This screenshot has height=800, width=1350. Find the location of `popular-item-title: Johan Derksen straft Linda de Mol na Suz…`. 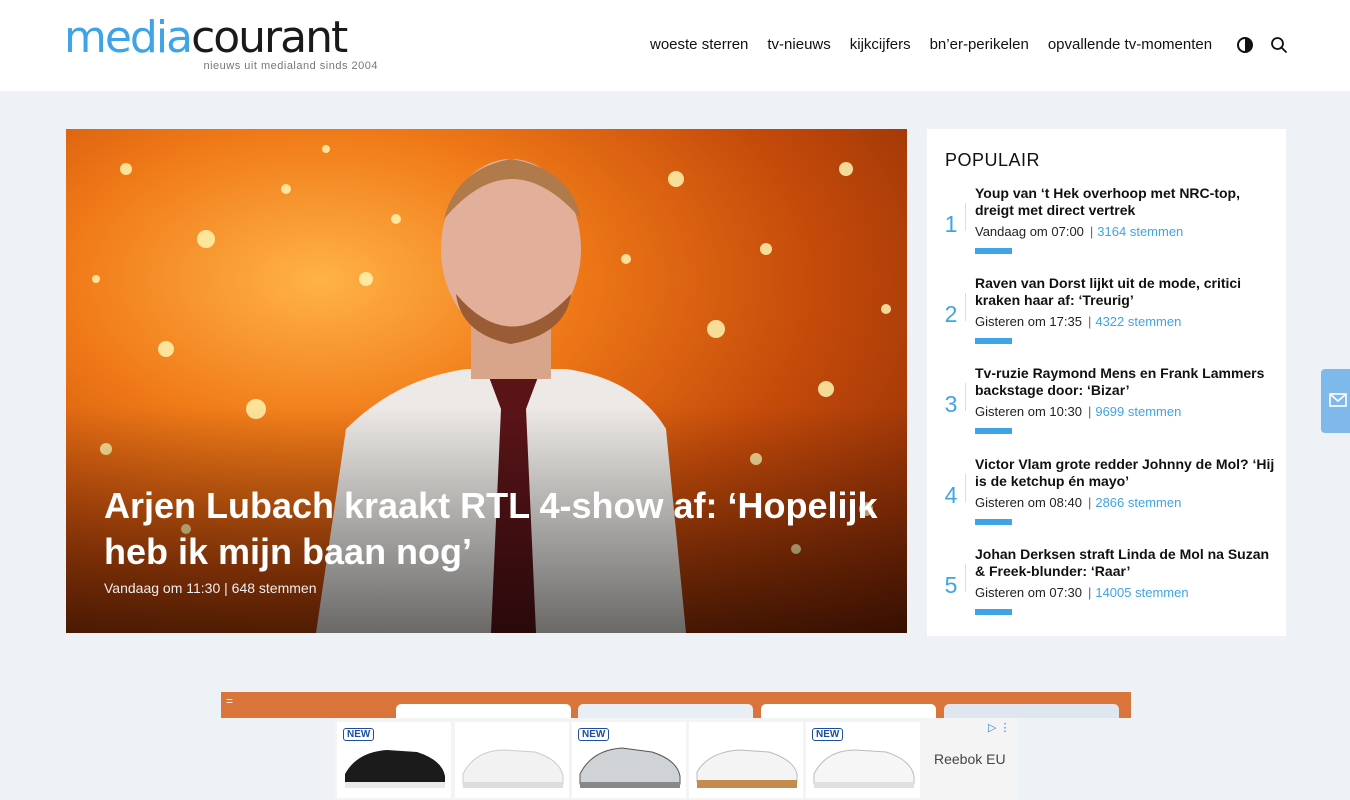

popular-item-title: Johan Derksen straft Linda de Mol na Suz… is located at coordinates (1125, 563).